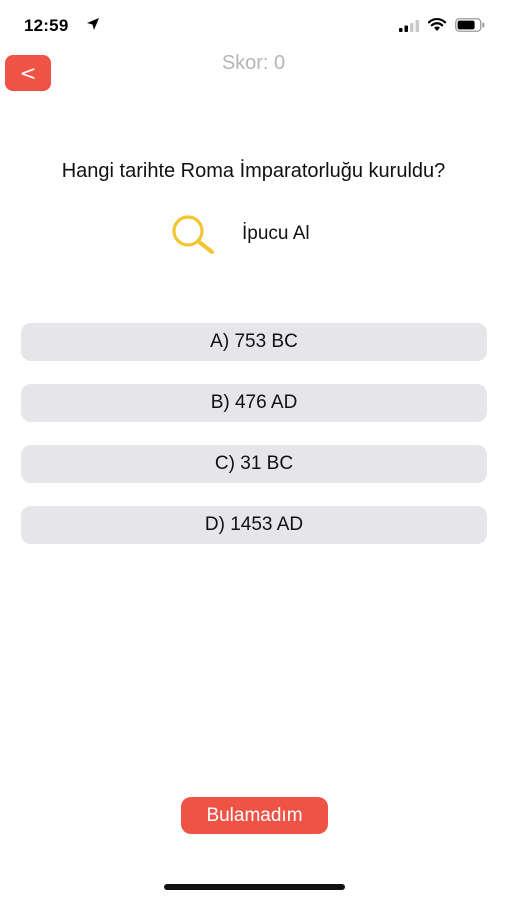 The height and width of the screenshot is (900, 507). Describe the element at coordinates (253, 25) in the screenshot. I see `status-bar: 12:59` at that location.